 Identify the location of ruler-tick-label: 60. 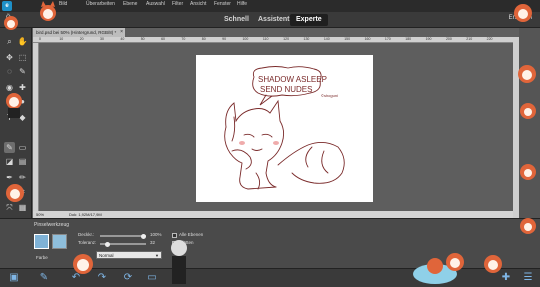
(163, 39).